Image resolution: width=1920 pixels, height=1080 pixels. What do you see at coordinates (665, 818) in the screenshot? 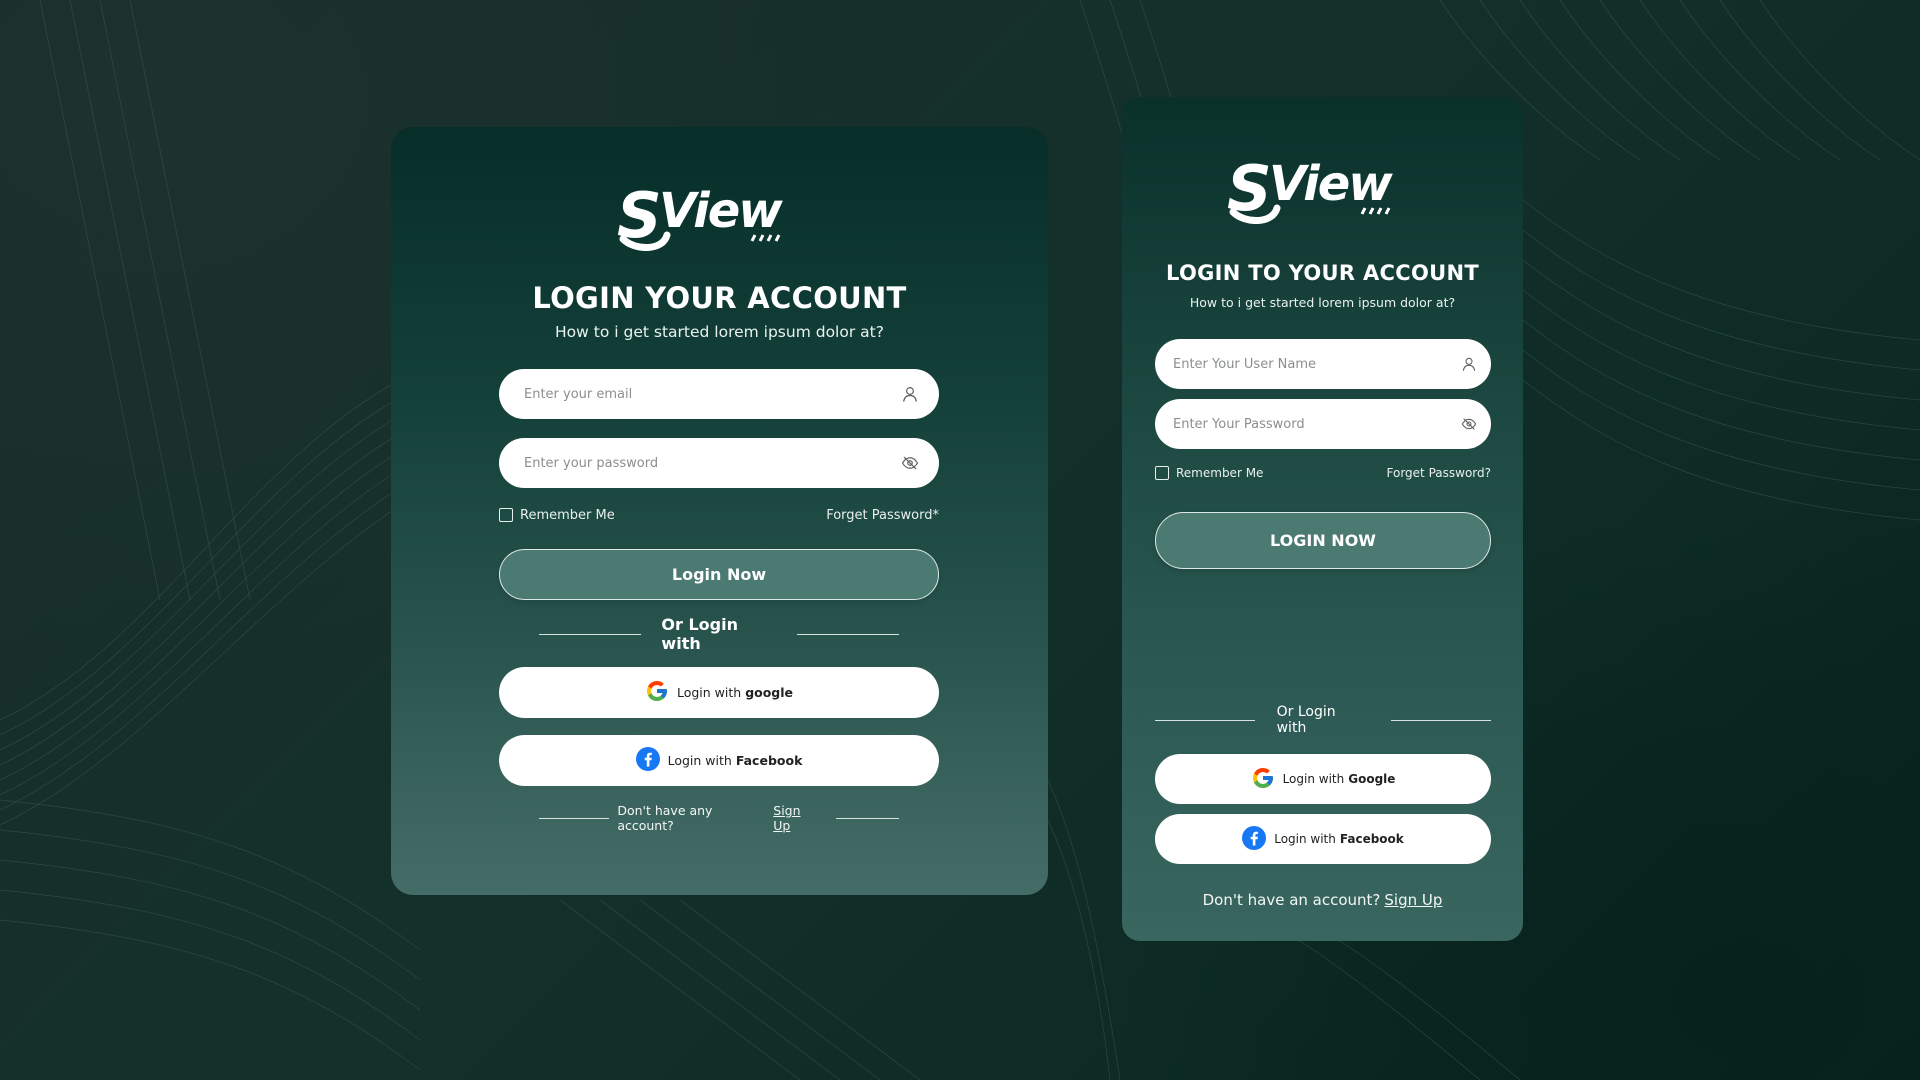
I see `footer-text: Don't have any account?` at bounding box center [665, 818].